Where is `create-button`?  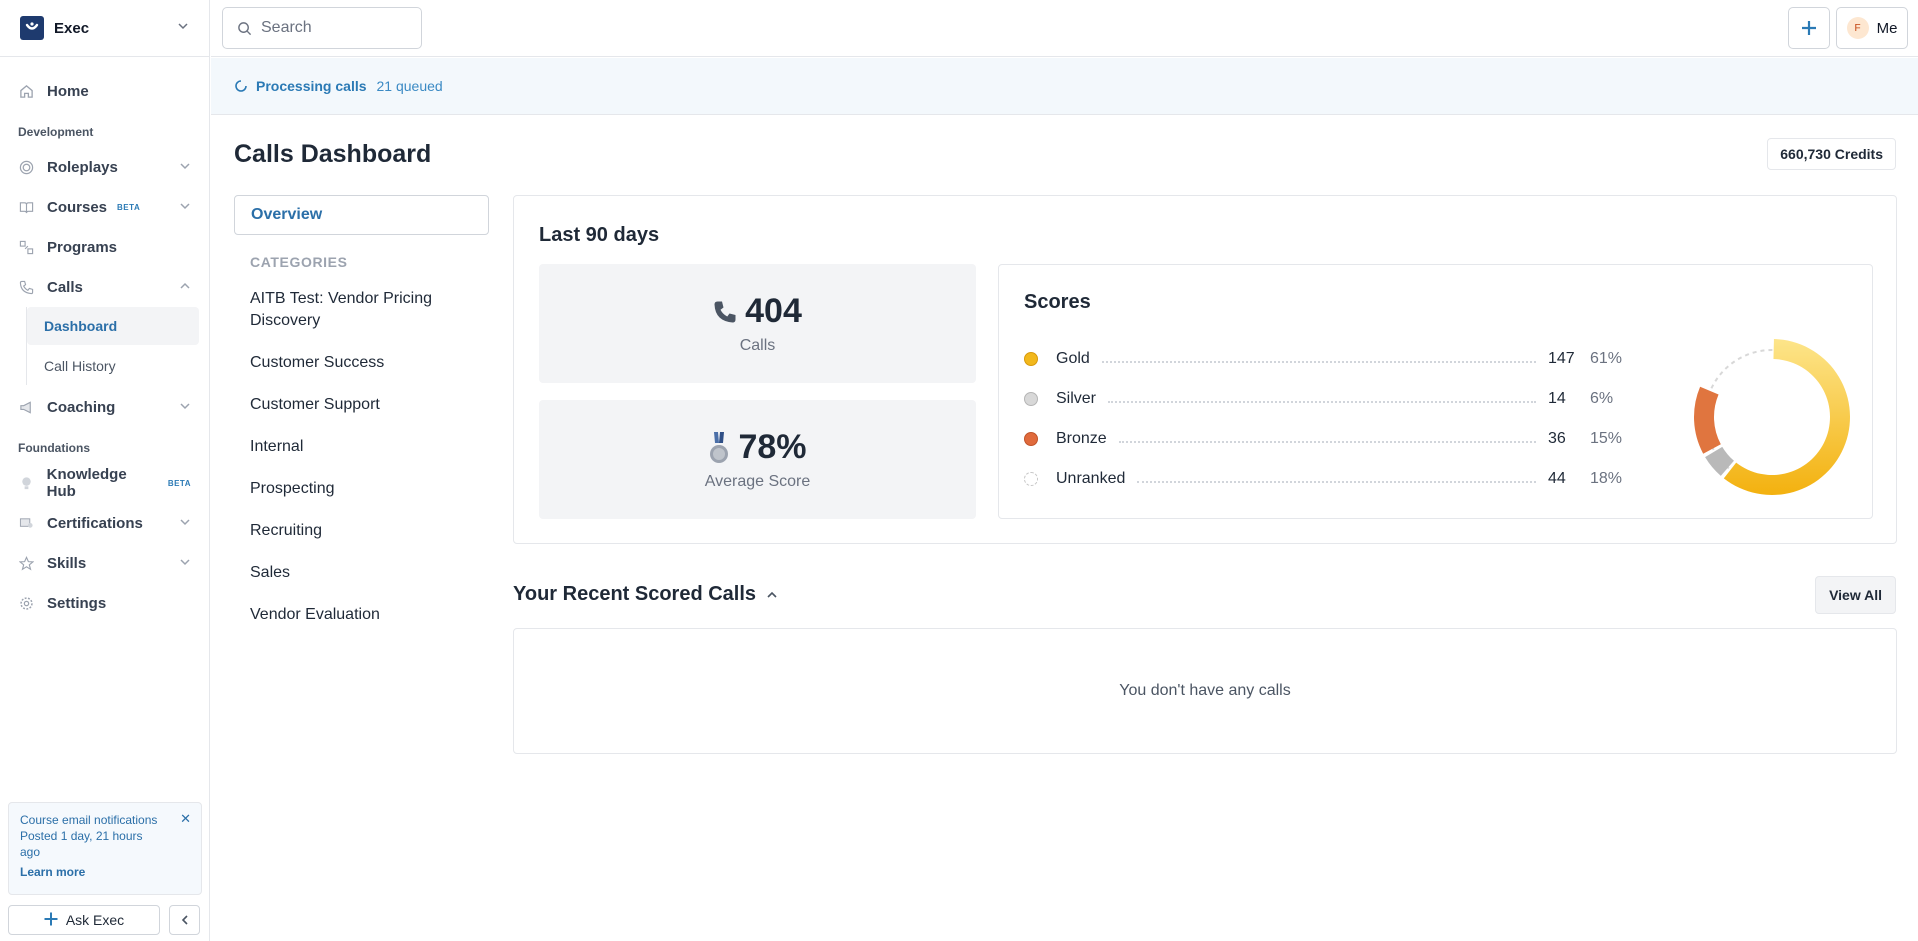
create-button is located at coordinates (1809, 28).